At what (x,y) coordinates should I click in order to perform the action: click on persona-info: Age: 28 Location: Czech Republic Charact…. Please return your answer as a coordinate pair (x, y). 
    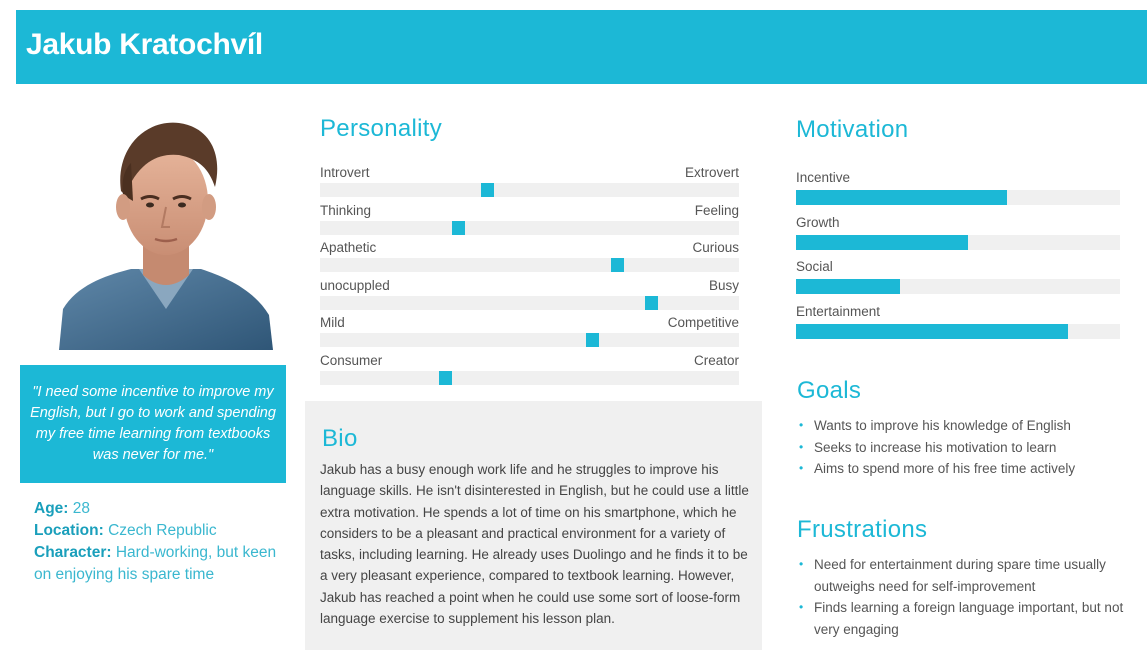
    Looking at the image, I should click on (164, 542).